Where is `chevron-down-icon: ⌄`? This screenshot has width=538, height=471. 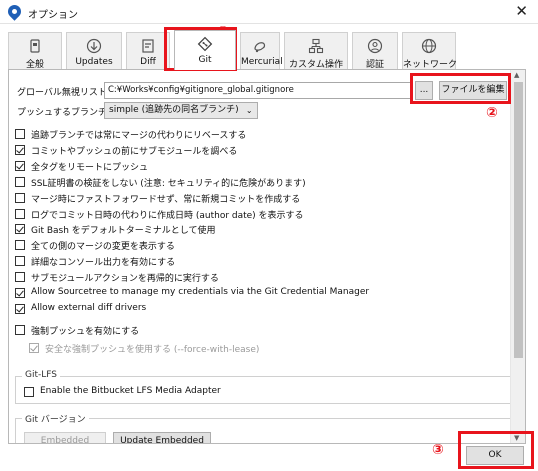
chevron-down-icon: ⌄ is located at coordinates (249, 110).